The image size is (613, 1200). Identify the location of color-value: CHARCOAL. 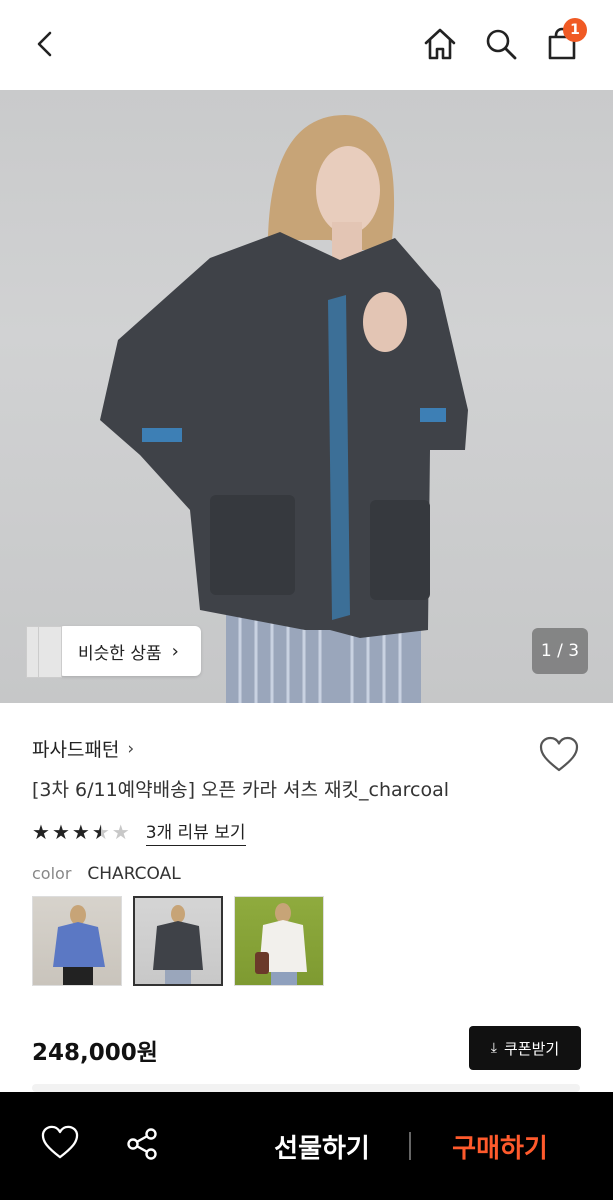
(134, 874).